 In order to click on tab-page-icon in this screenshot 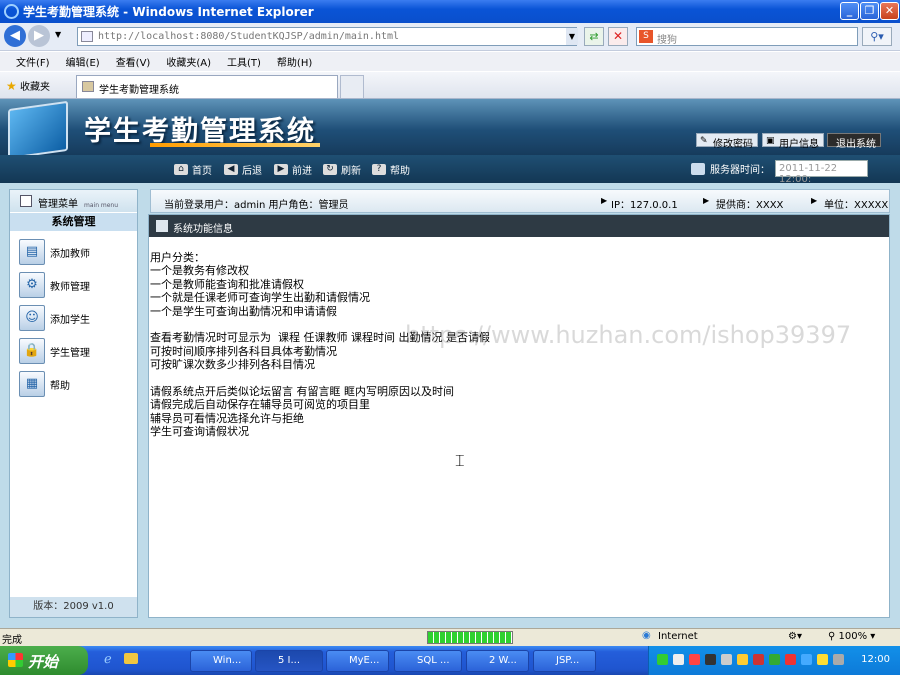, I will do `click(88, 86)`.